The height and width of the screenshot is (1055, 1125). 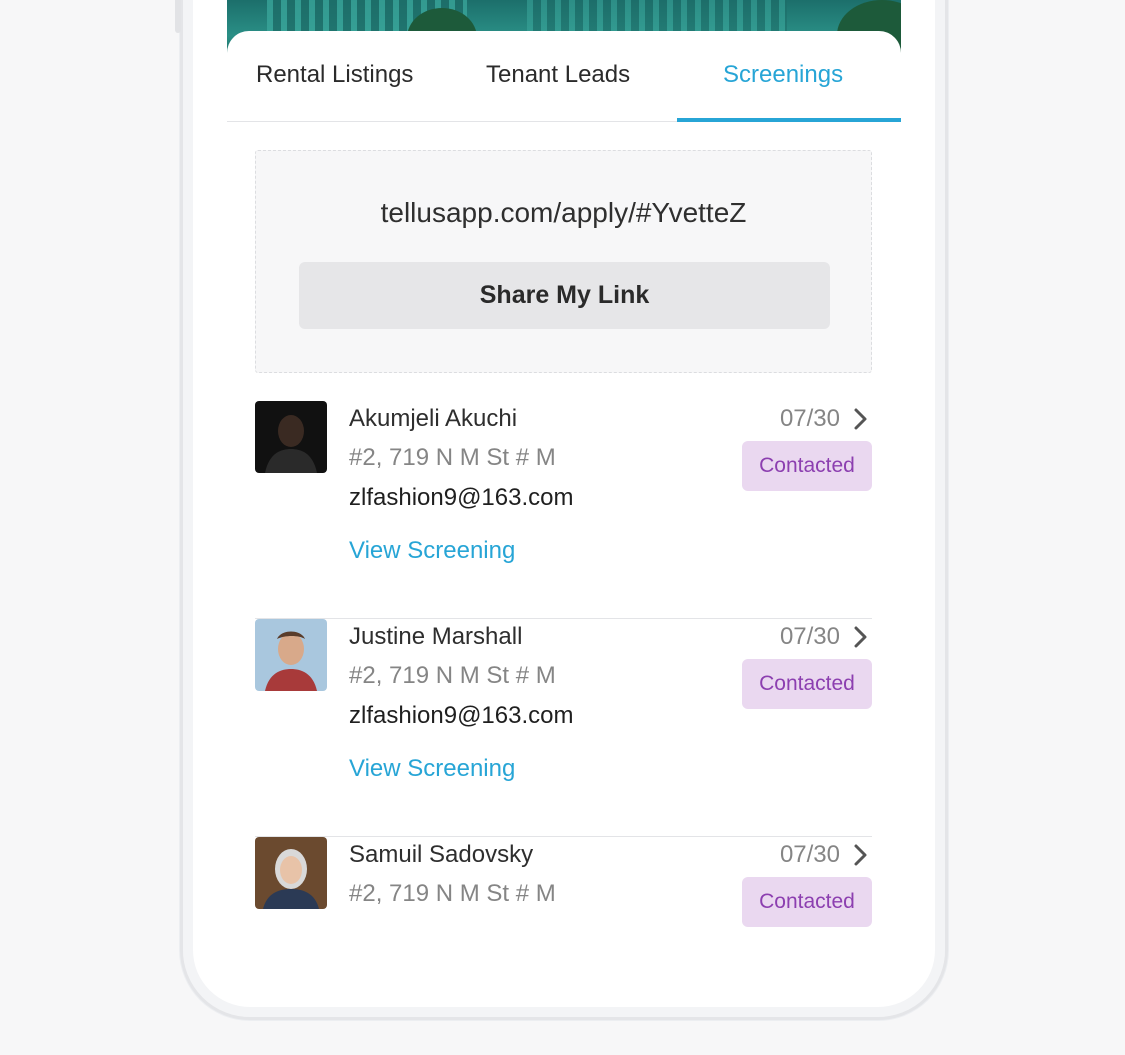 What do you see at coordinates (441, 854) in the screenshot?
I see `applicant-name: Samuil Sadovsky` at bounding box center [441, 854].